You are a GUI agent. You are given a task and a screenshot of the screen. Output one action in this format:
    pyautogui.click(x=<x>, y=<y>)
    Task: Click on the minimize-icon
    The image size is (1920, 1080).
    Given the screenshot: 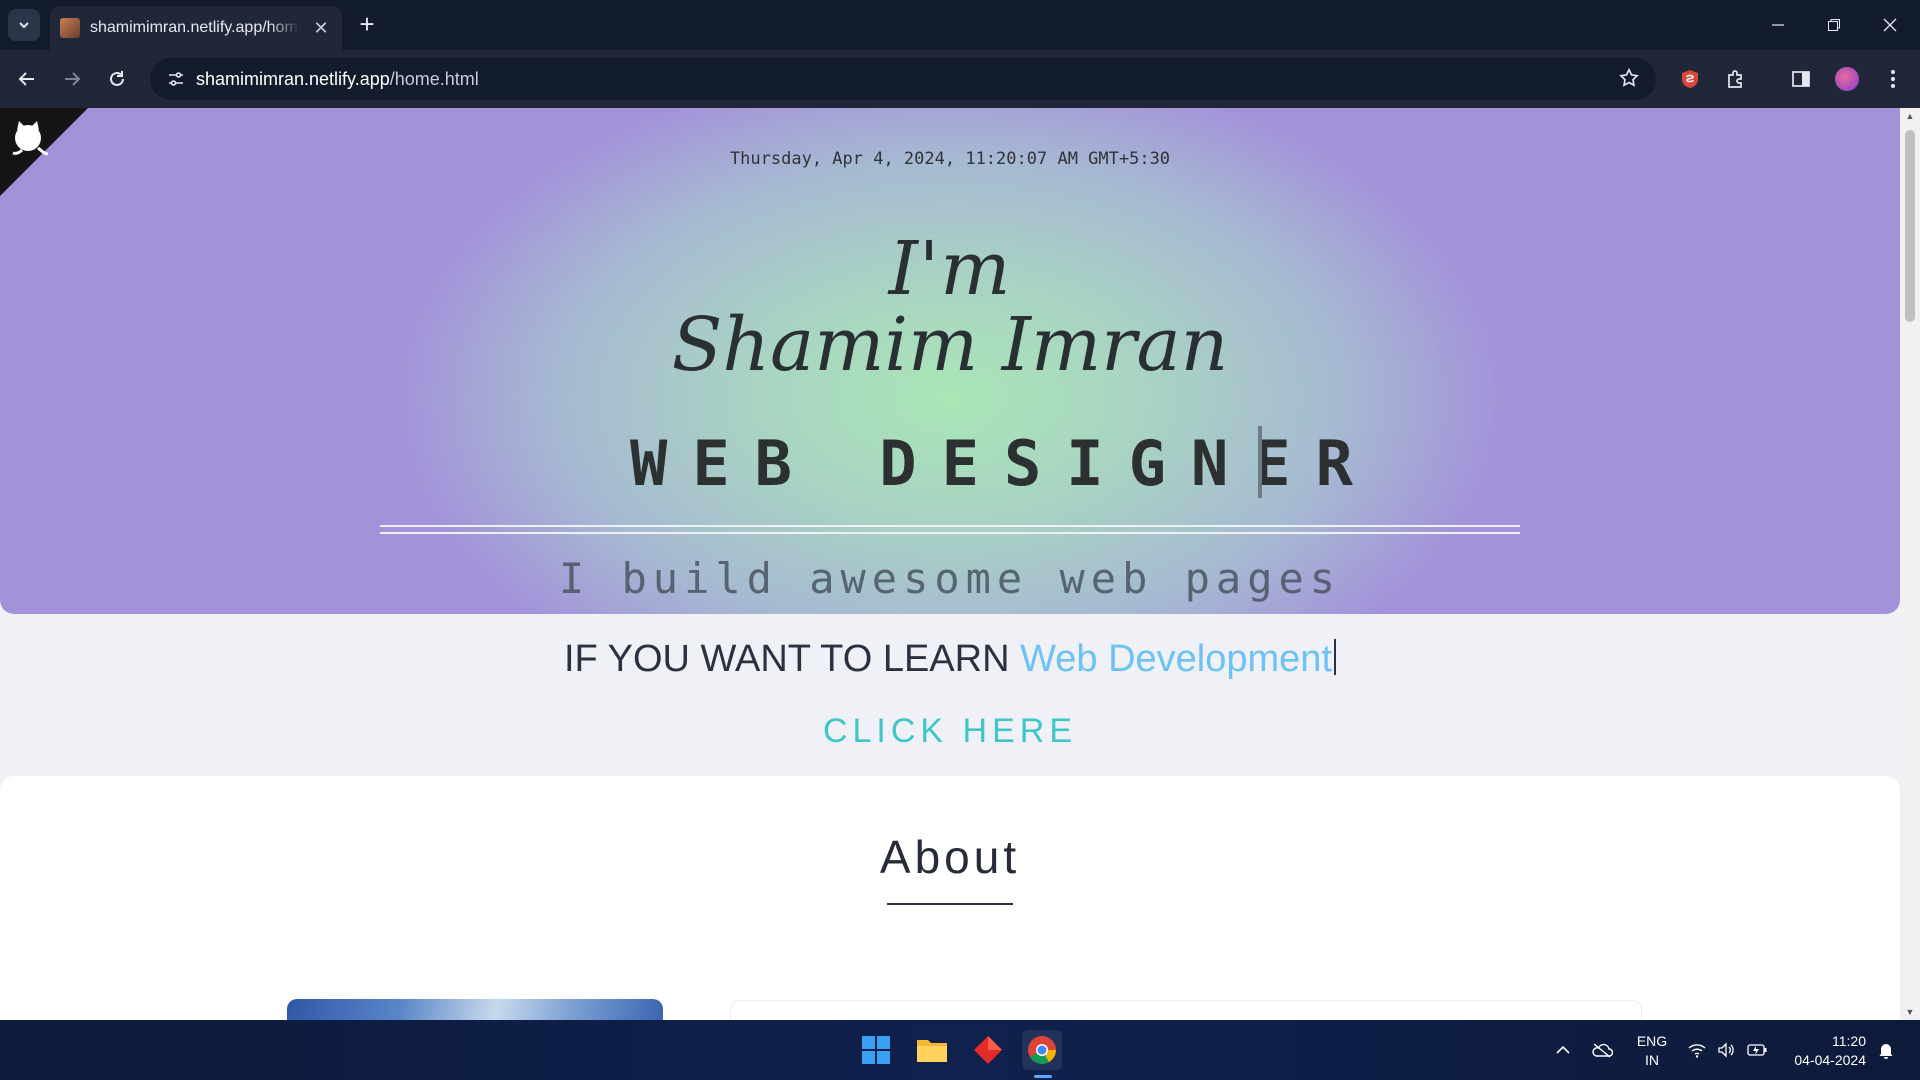 What is the action you would take?
    pyautogui.click(x=1778, y=25)
    